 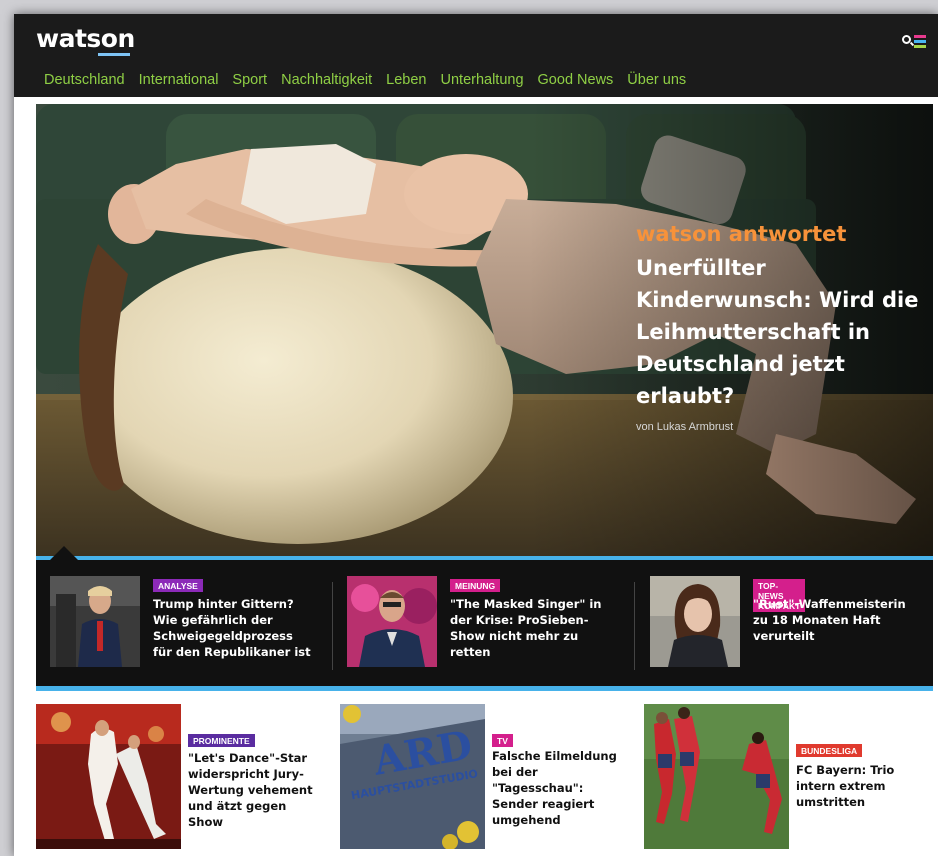 I want to click on nav-item-deutschland: Deutschland, so click(x=84, y=80).